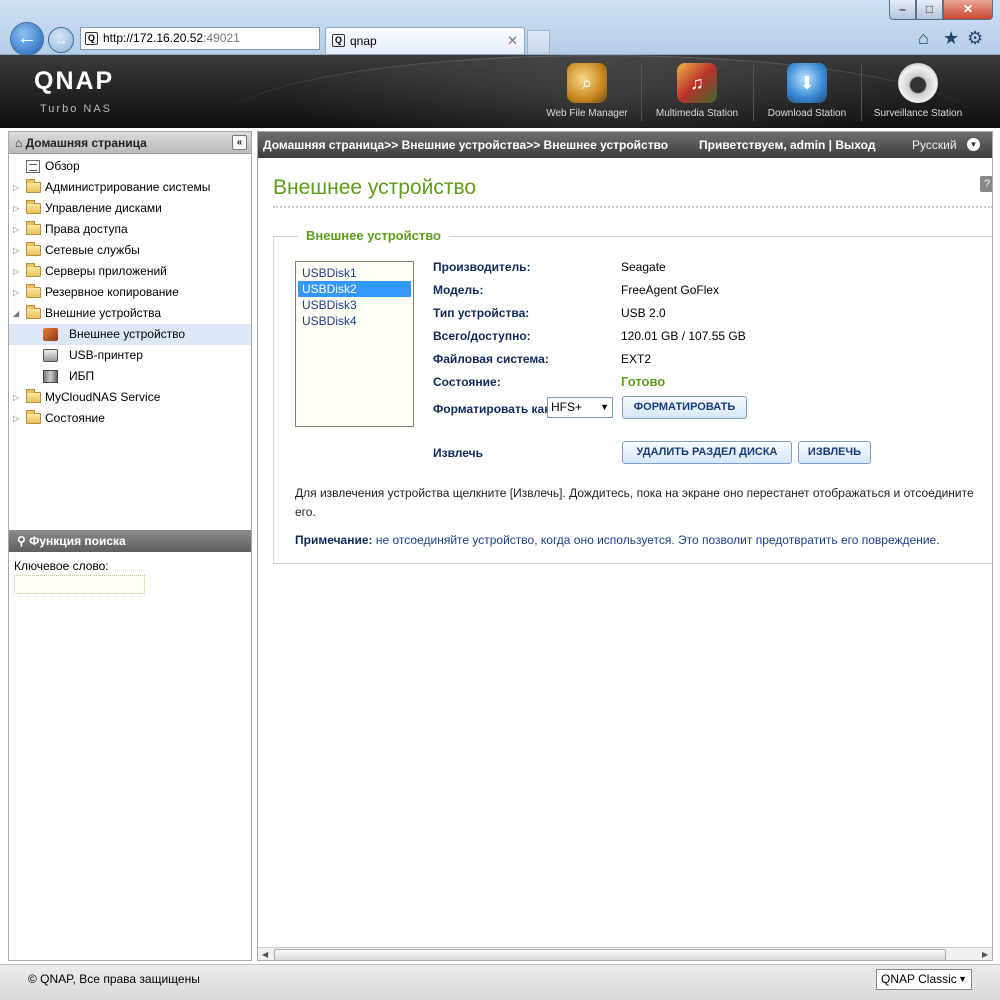 This screenshot has width=1000, height=1000. I want to click on tree-item-access-rights: ▷ Права доступа, so click(130, 229).